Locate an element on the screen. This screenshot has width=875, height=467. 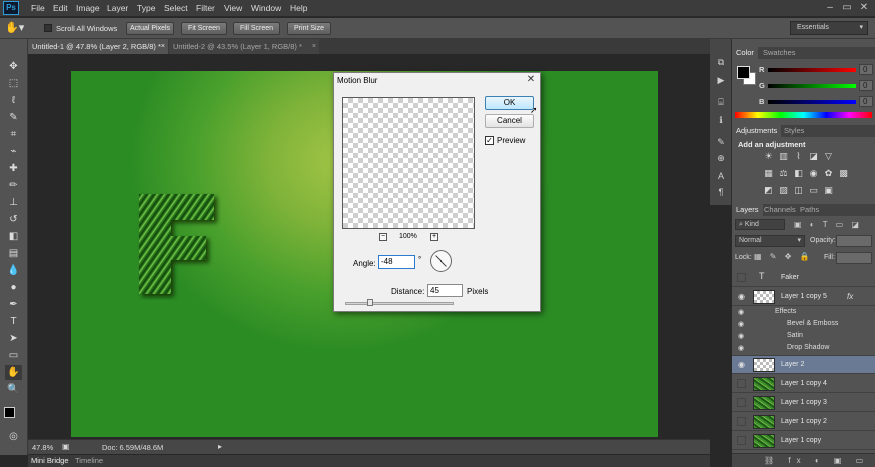
blur-tool-icon: 💧 is located at coordinates (13, 270).